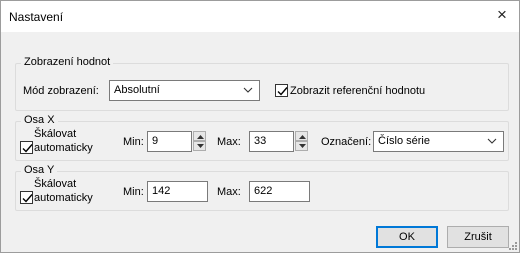 This screenshot has height=253, width=520. Describe the element at coordinates (229, 142) in the screenshot. I see `axis-x-max-label: Max:` at that location.